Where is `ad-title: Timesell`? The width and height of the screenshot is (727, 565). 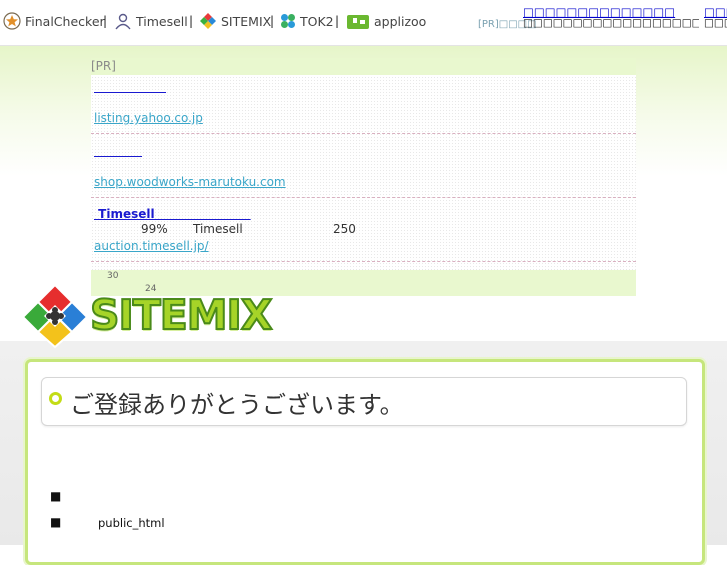
ad-title: Timesell is located at coordinates (172, 213).